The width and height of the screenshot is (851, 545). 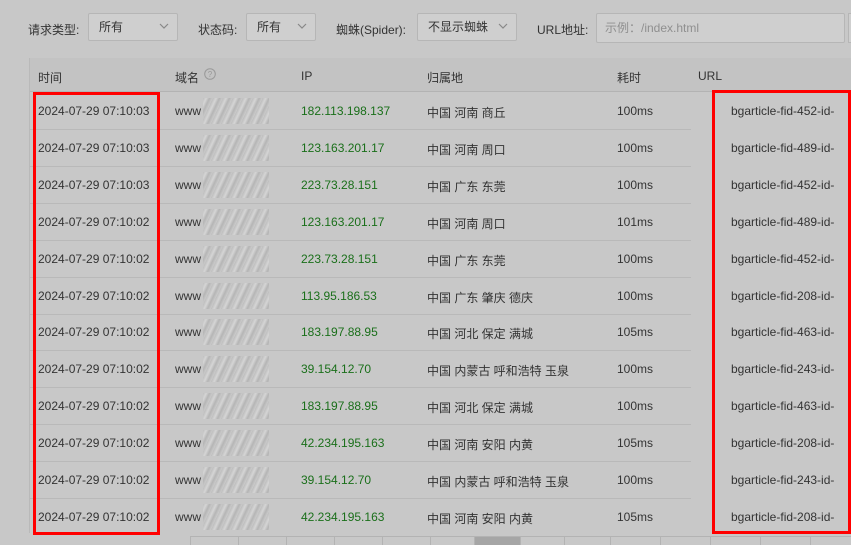 I want to click on column-duration: 耗时, so click(x=629, y=77).